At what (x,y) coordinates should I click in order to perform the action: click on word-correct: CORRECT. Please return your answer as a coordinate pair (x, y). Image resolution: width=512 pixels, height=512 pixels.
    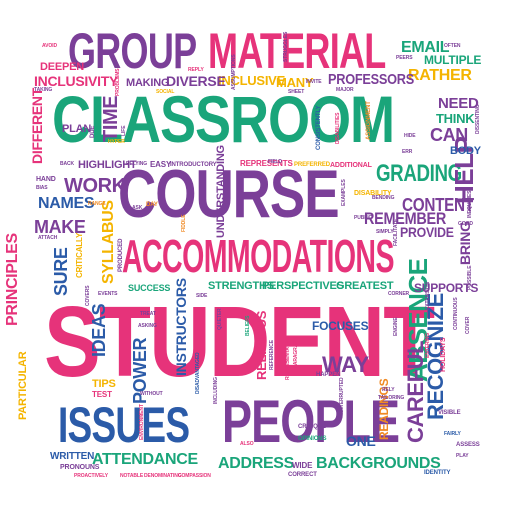
    Looking at the image, I should click on (302, 475).